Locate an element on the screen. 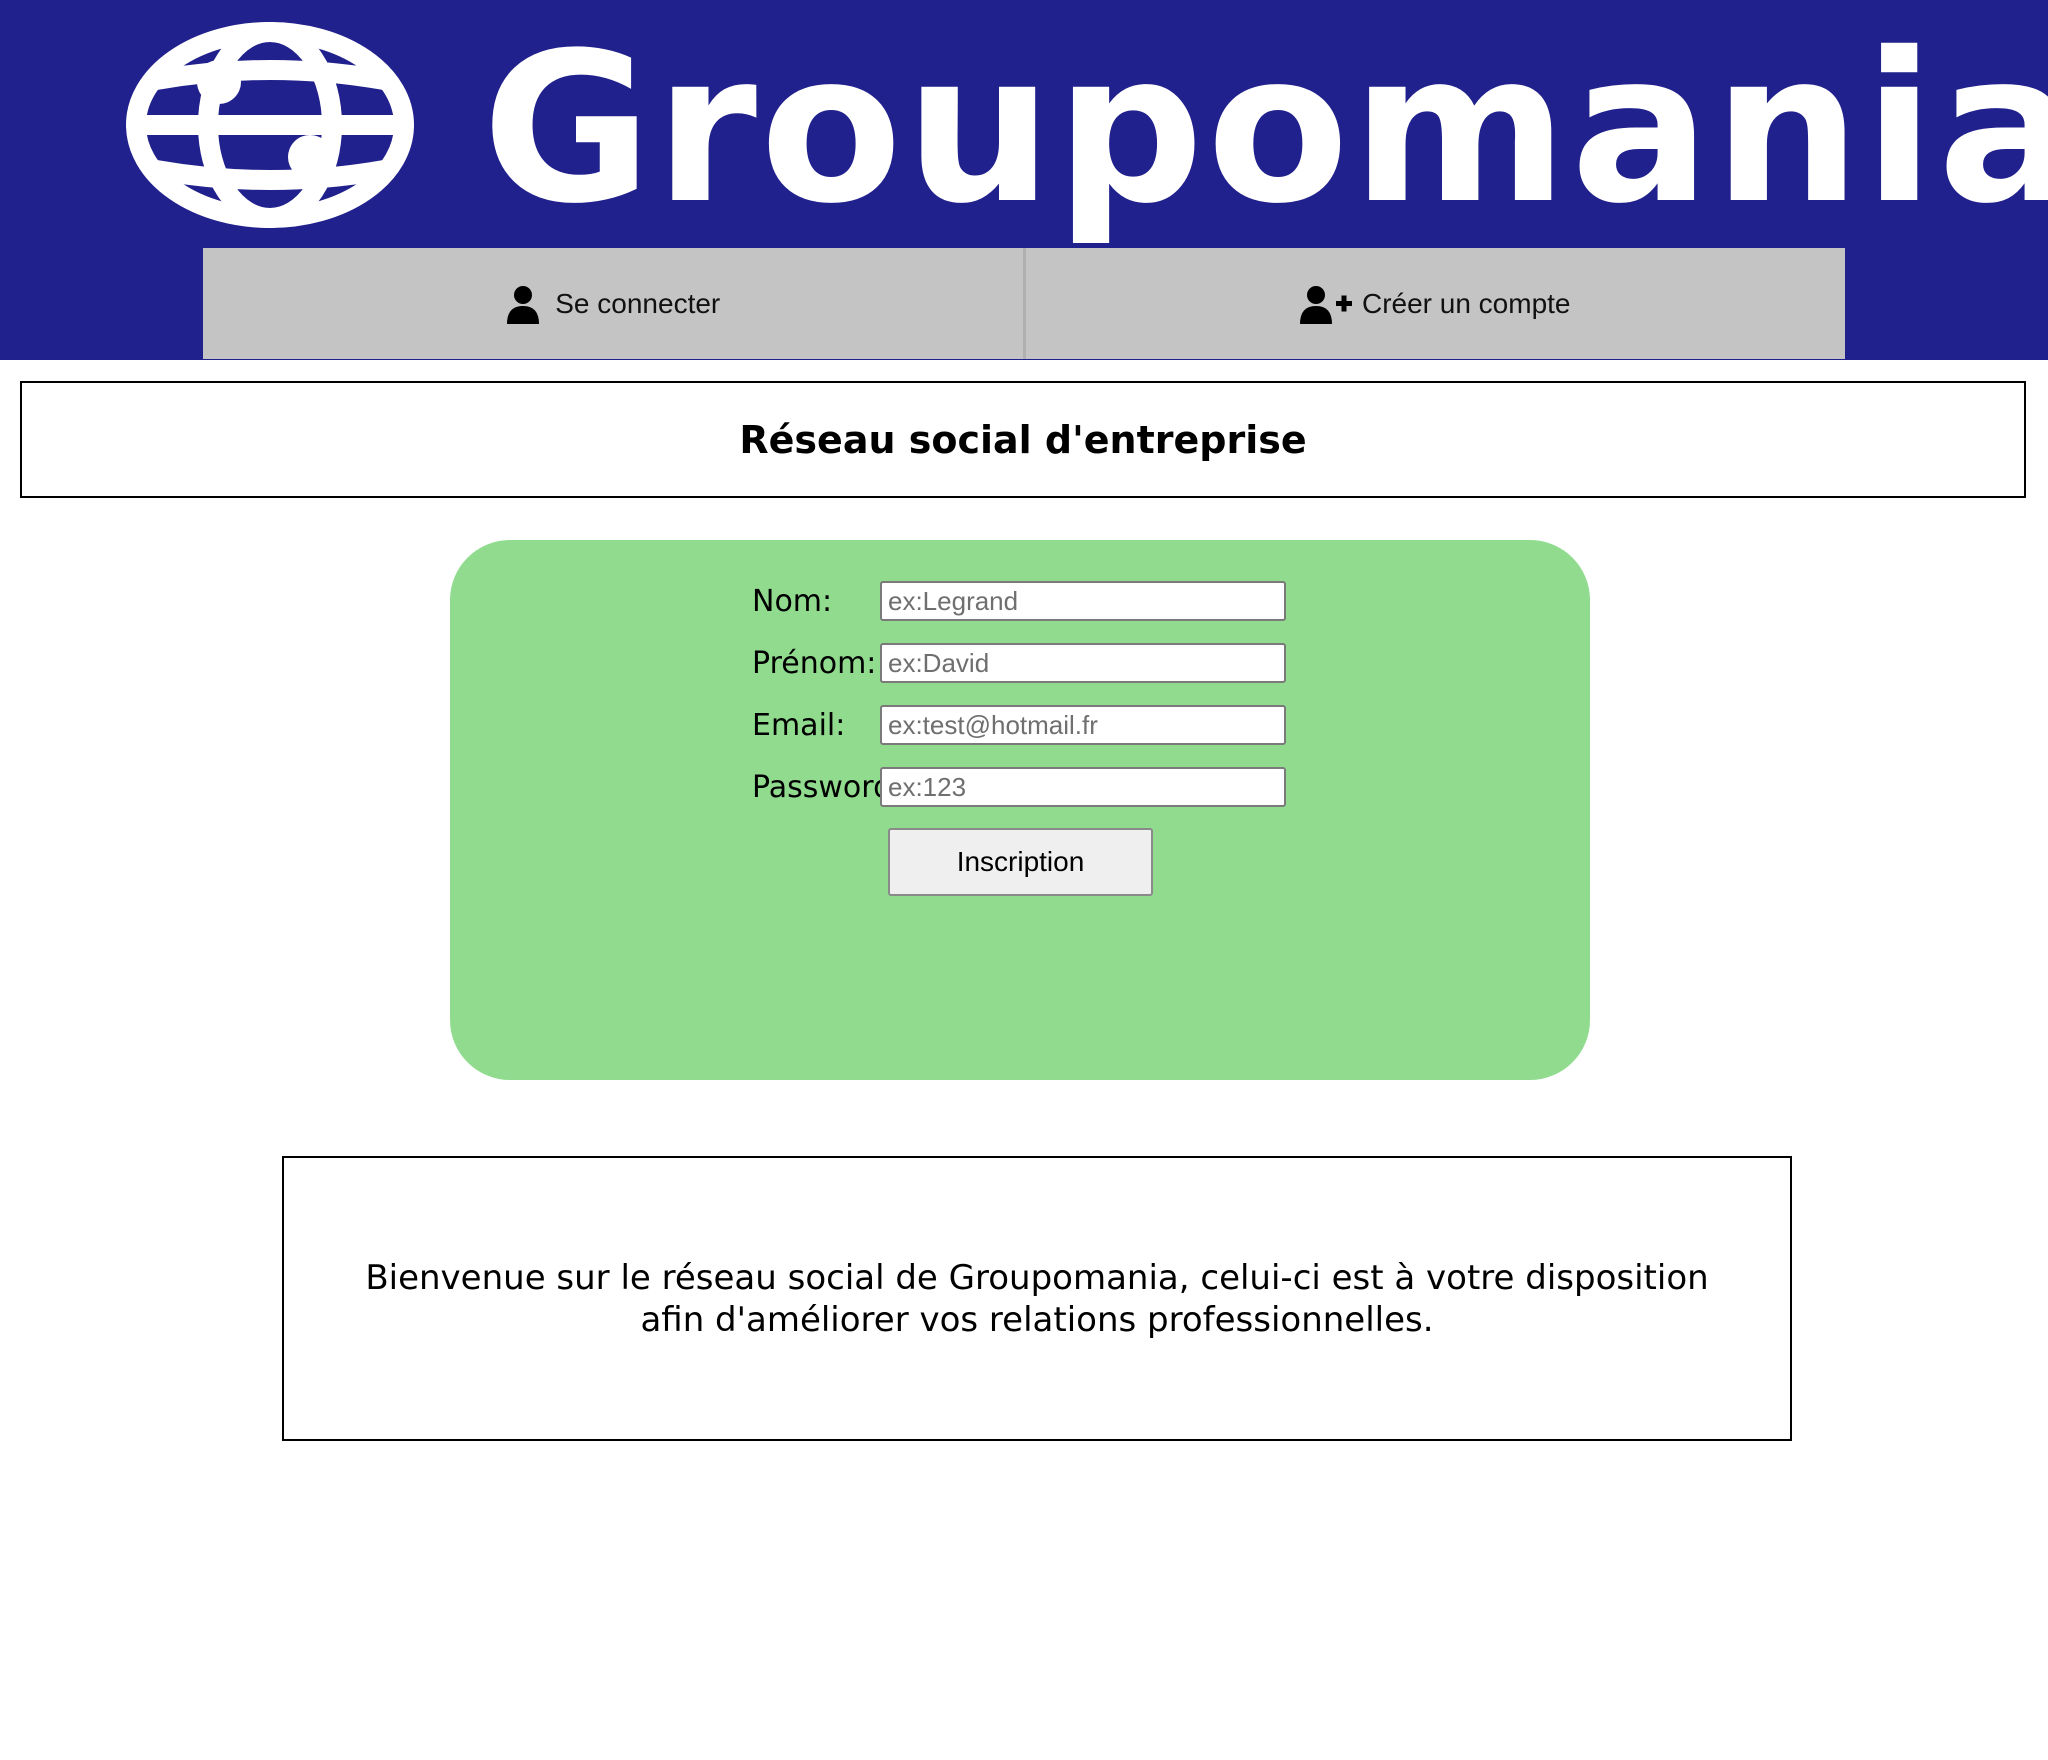 The image size is (2048, 1760). inscription-button: Inscription is located at coordinates (1020, 862).